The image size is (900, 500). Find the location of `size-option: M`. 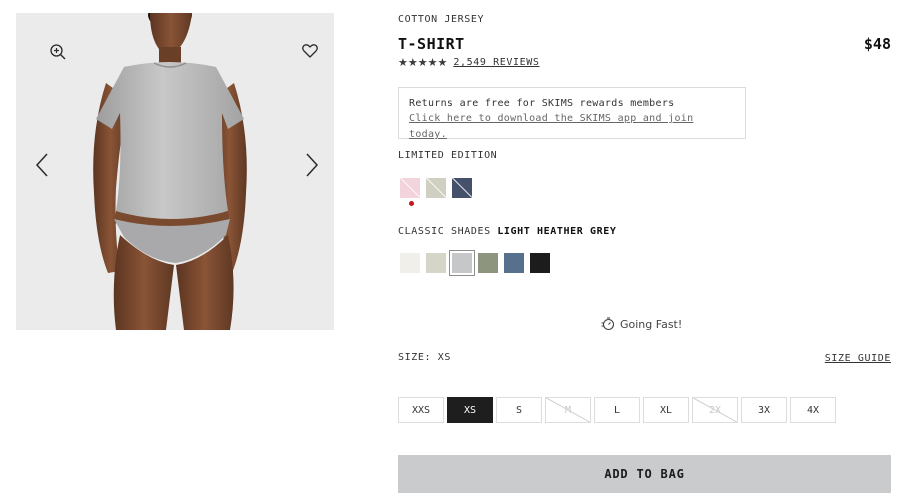

size-option: M is located at coordinates (568, 410).